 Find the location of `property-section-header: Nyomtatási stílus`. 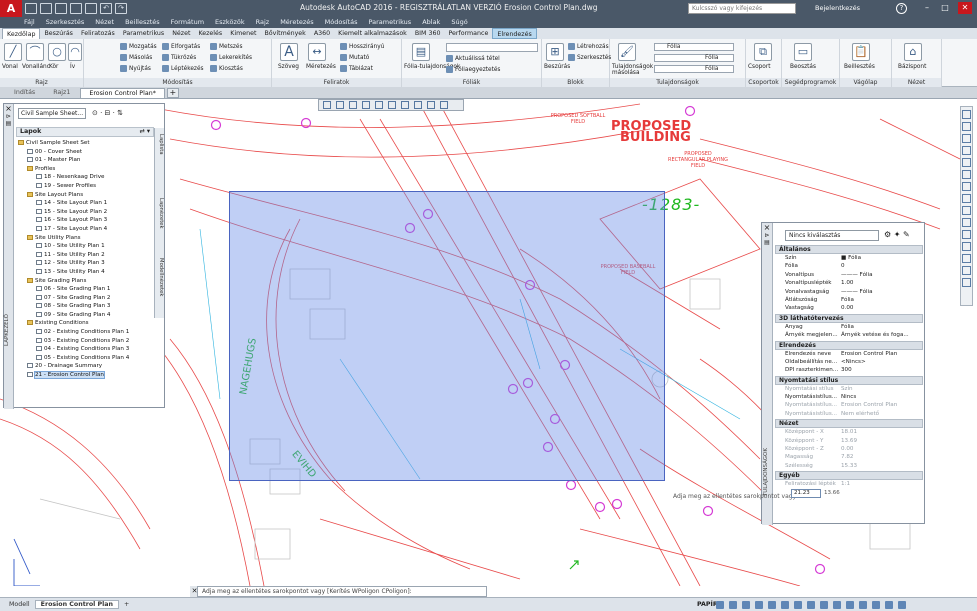

property-section-header: Nyomtatási stílus is located at coordinates (849, 380).